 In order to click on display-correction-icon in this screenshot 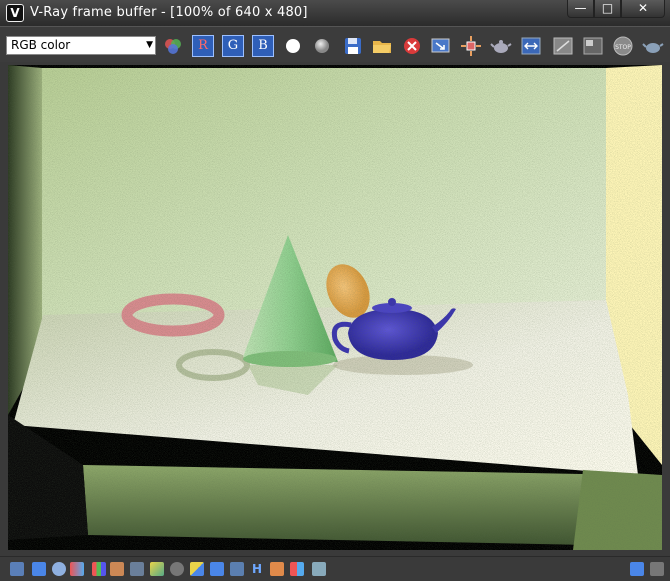, I will do `click(39, 569)`.